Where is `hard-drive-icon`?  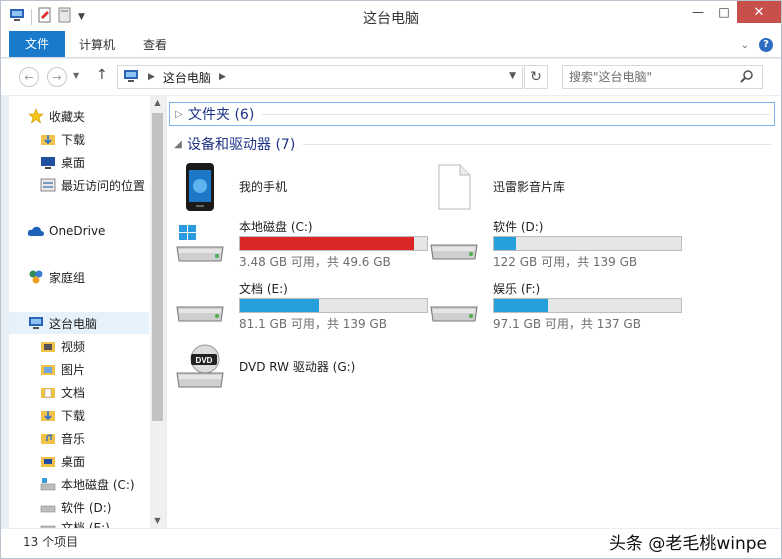 hard-drive-icon is located at coordinates (454, 305).